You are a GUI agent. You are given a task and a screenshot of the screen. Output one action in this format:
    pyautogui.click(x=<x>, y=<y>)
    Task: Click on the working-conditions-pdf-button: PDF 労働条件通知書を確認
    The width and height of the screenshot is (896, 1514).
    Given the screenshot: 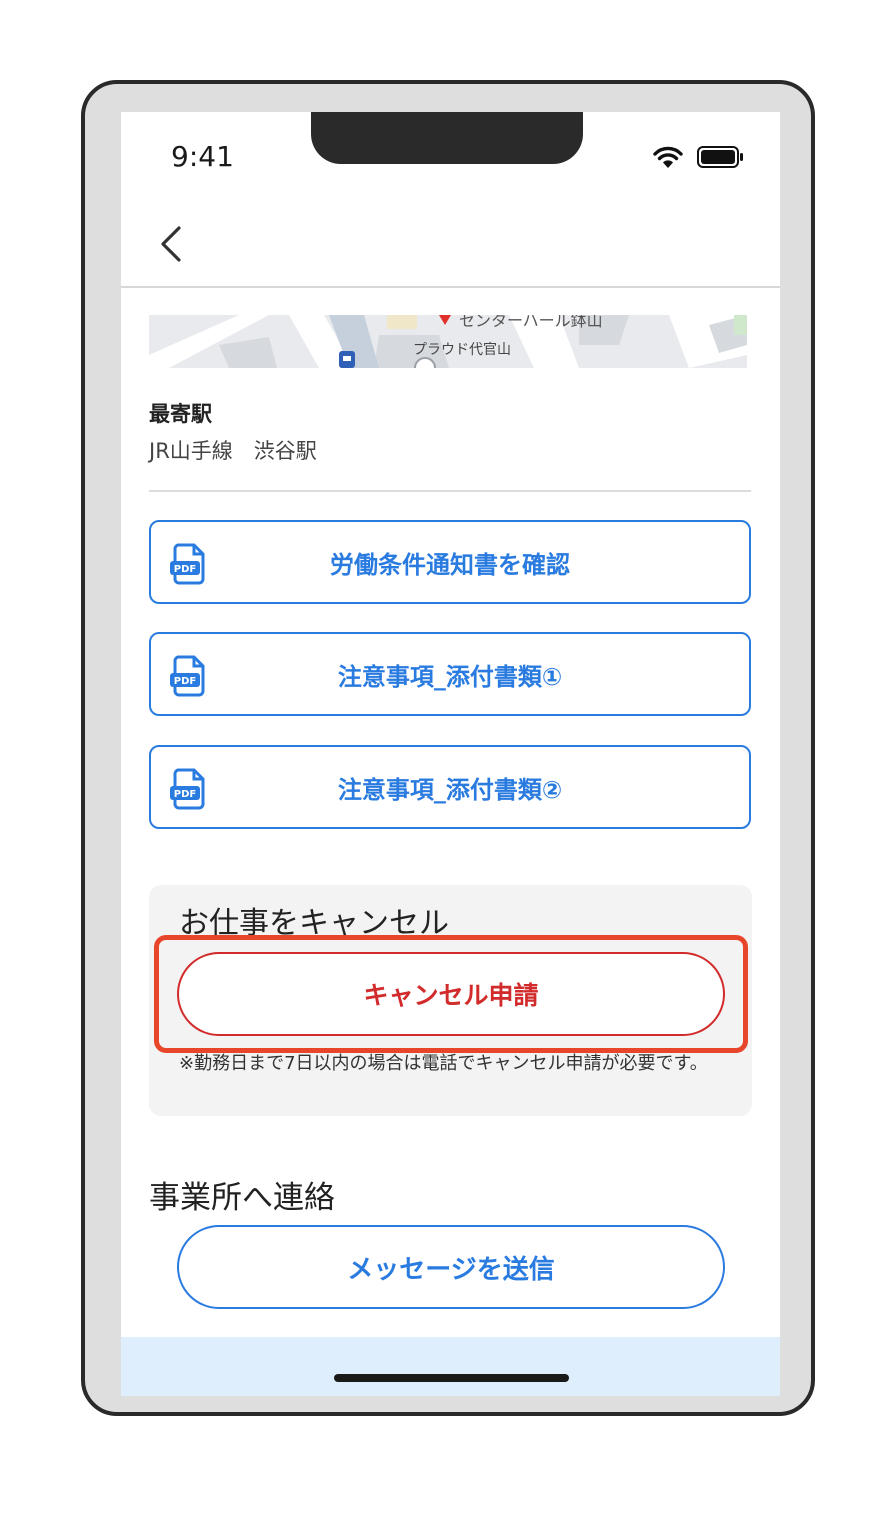 What is the action you would take?
    pyautogui.click(x=450, y=562)
    